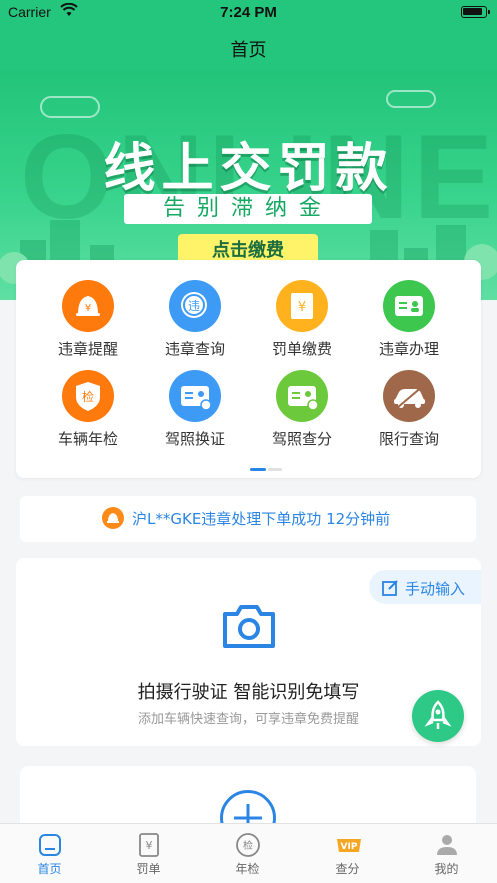 This screenshot has height=883, width=497. I want to click on nav-bar: 首页, so click(248, 48).